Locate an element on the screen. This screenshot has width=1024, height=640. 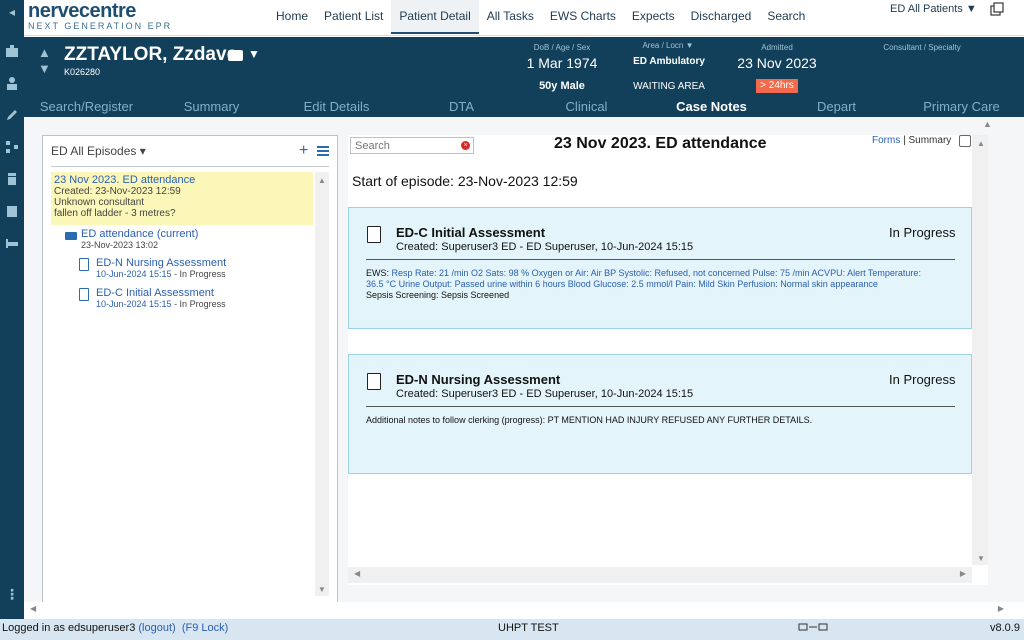
age-sex-value: 50y Male is located at coordinates (562, 86).